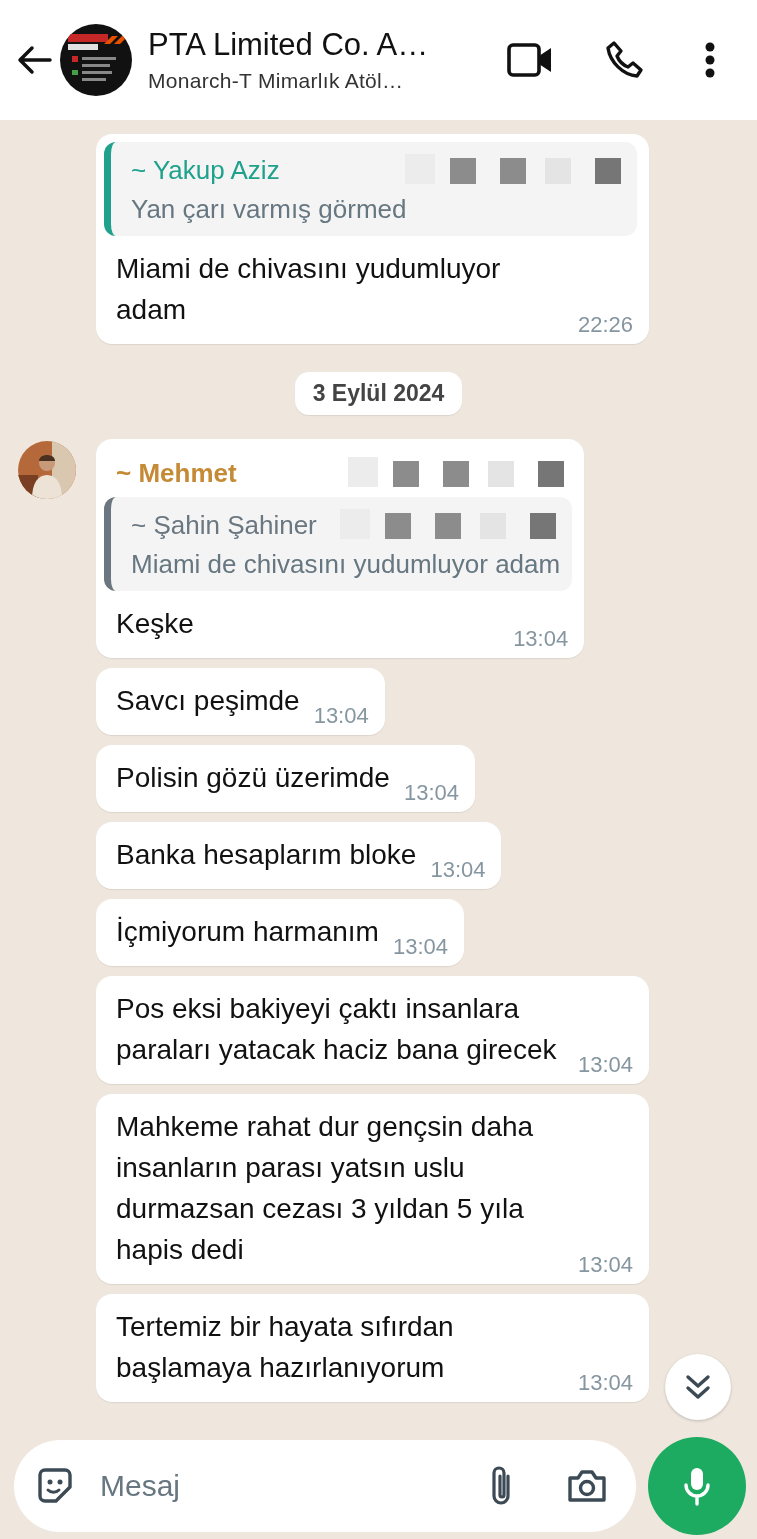  I want to click on message-field: Mesaj, so click(282, 1485).